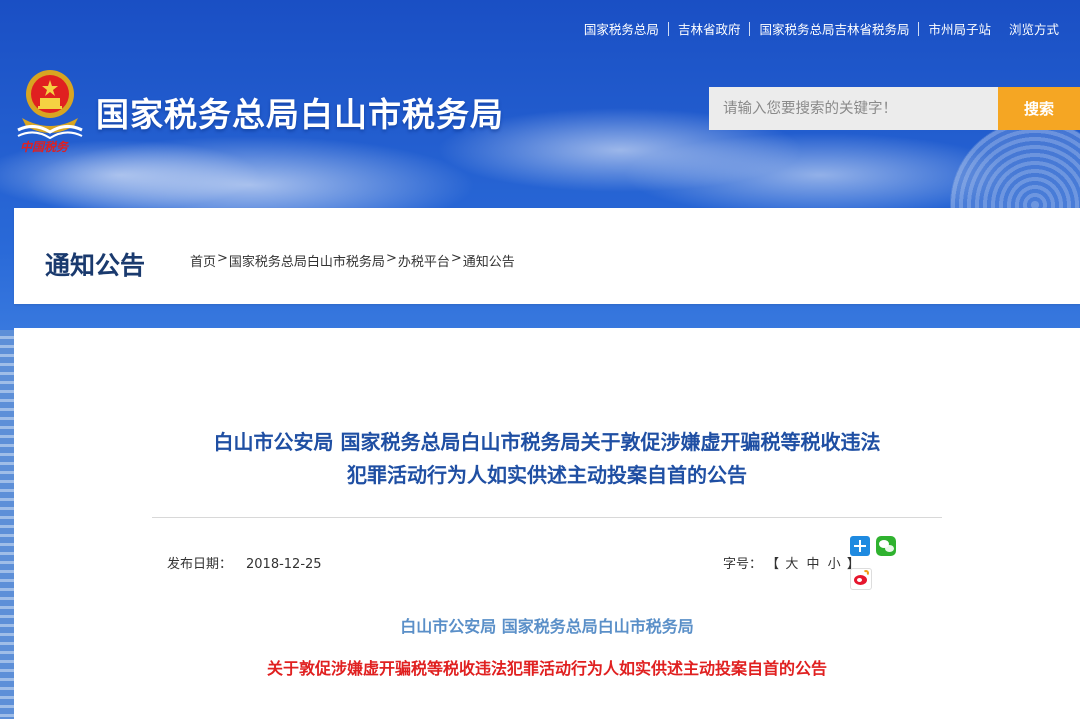 The image size is (1080, 719). Describe the element at coordinates (861, 579) in the screenshot. I see `weibo-icon` at that location.